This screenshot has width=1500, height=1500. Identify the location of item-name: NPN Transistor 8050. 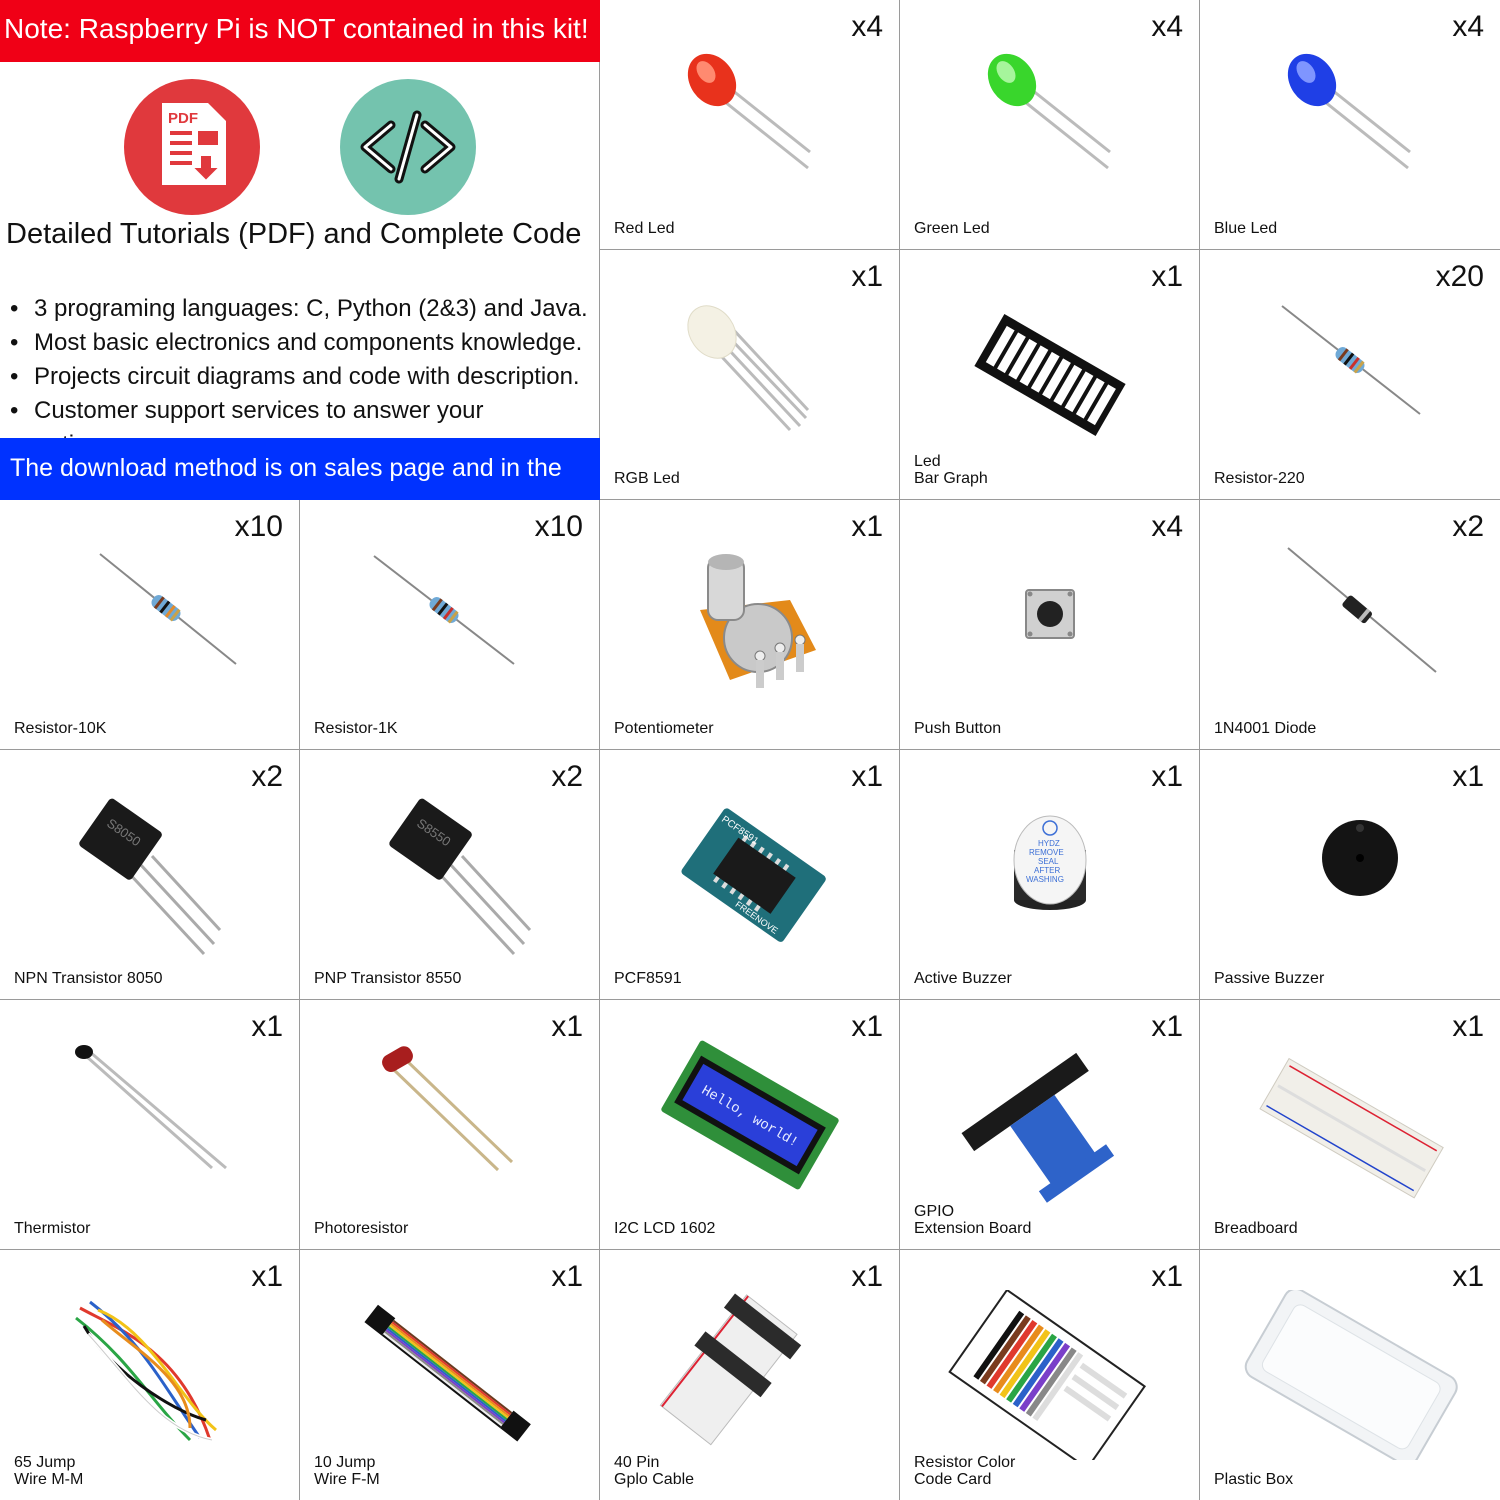
(88, 978).